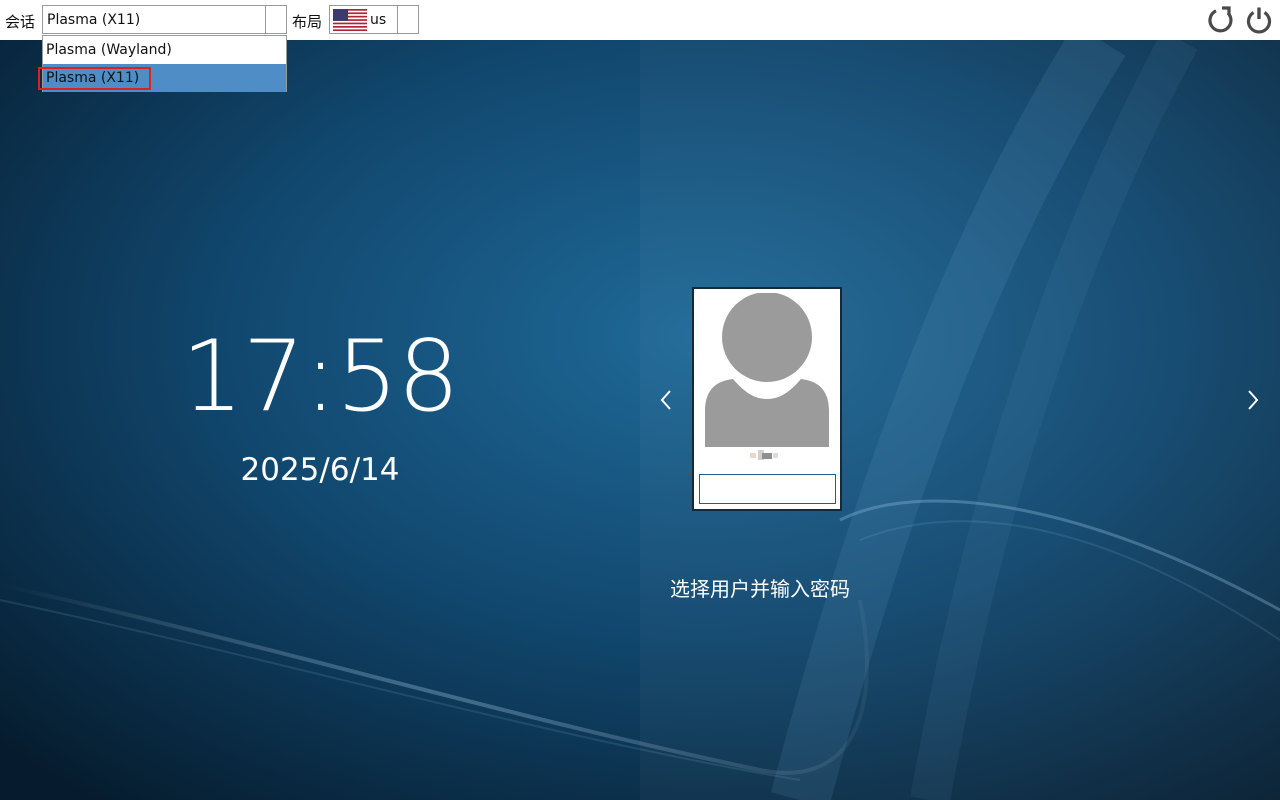 The height and width of the screenshot is (800, 1280). What do you see at coordinates (640, 20) in the screenshot?
I see `top-bar: 会话 Plasma (X11) 布局 us` at bounding box center [640, 20].